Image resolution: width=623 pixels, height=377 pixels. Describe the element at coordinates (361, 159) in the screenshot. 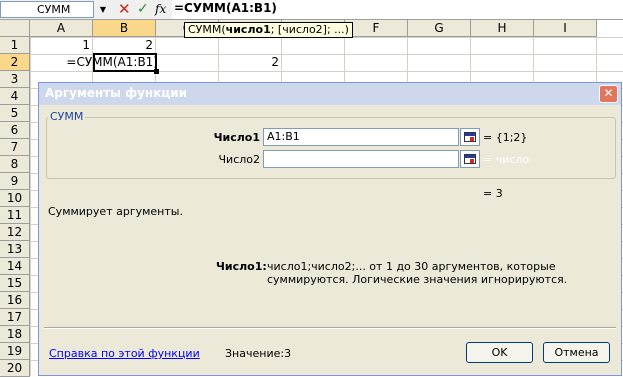

I see `arg2-input` at that location.